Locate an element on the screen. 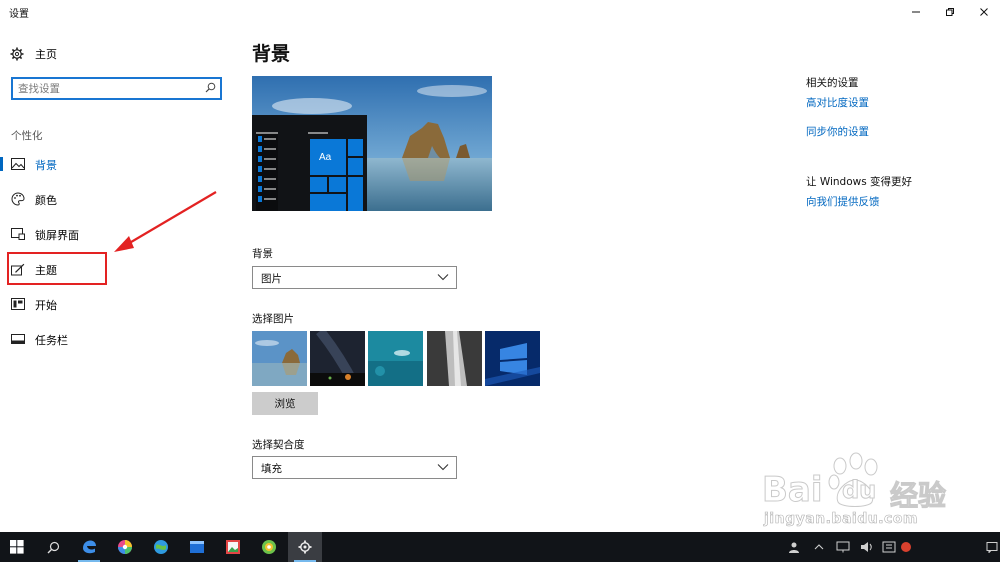 Image resolution: width=1000 pixels, height=562 pixels. browser-globe-icon is located at coordinates (161, 547).